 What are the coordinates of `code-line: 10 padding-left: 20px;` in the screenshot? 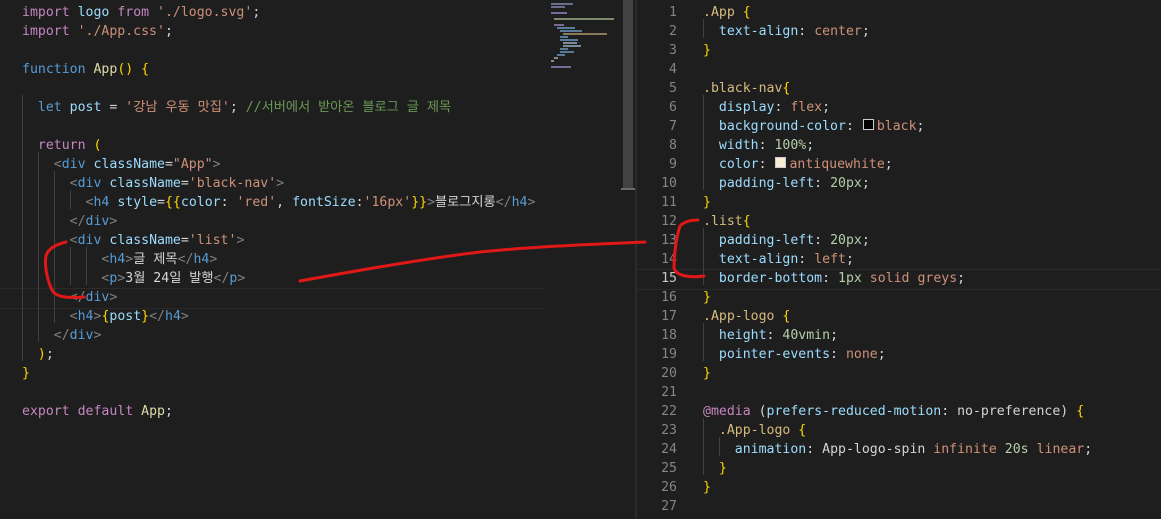 It's located at (899, 183).